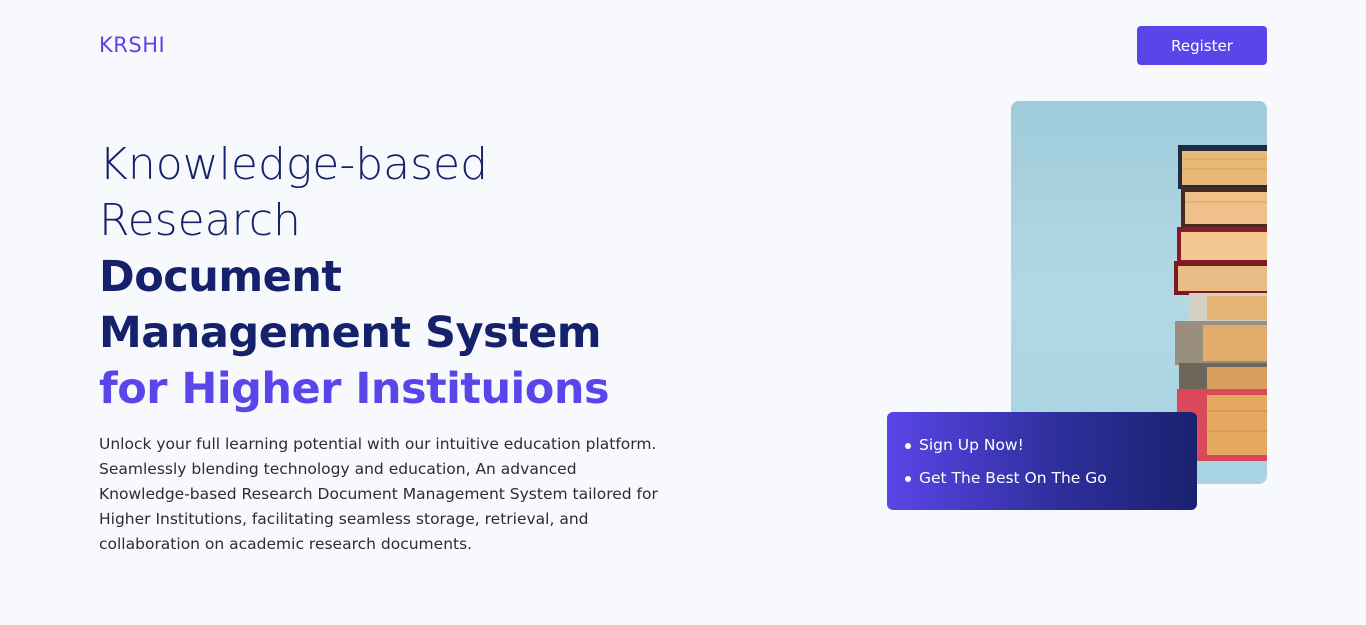 The image size is (1366, 625). I want to click on hero-title-line: Knowledge-based, so click(294, 164).